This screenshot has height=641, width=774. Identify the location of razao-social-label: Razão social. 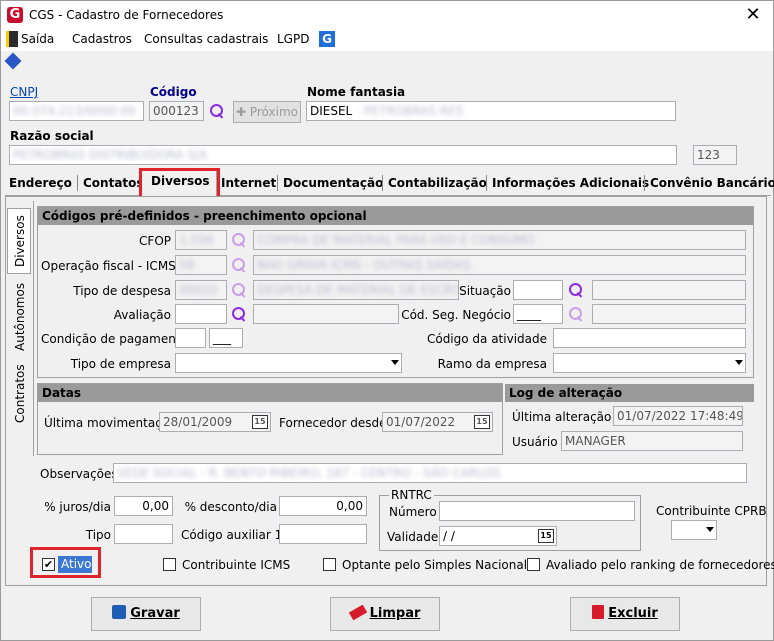
(52, 136).